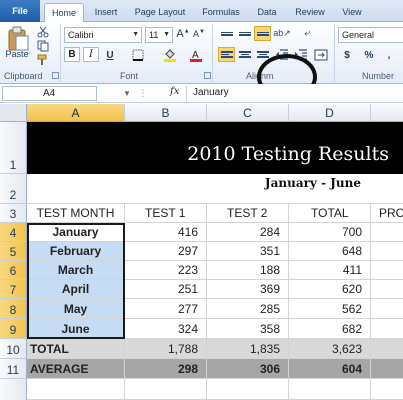  What do you see at coordinates (76, 309) in the screenshot?
I see `month-cell: May` at bounding box center [76, 309].